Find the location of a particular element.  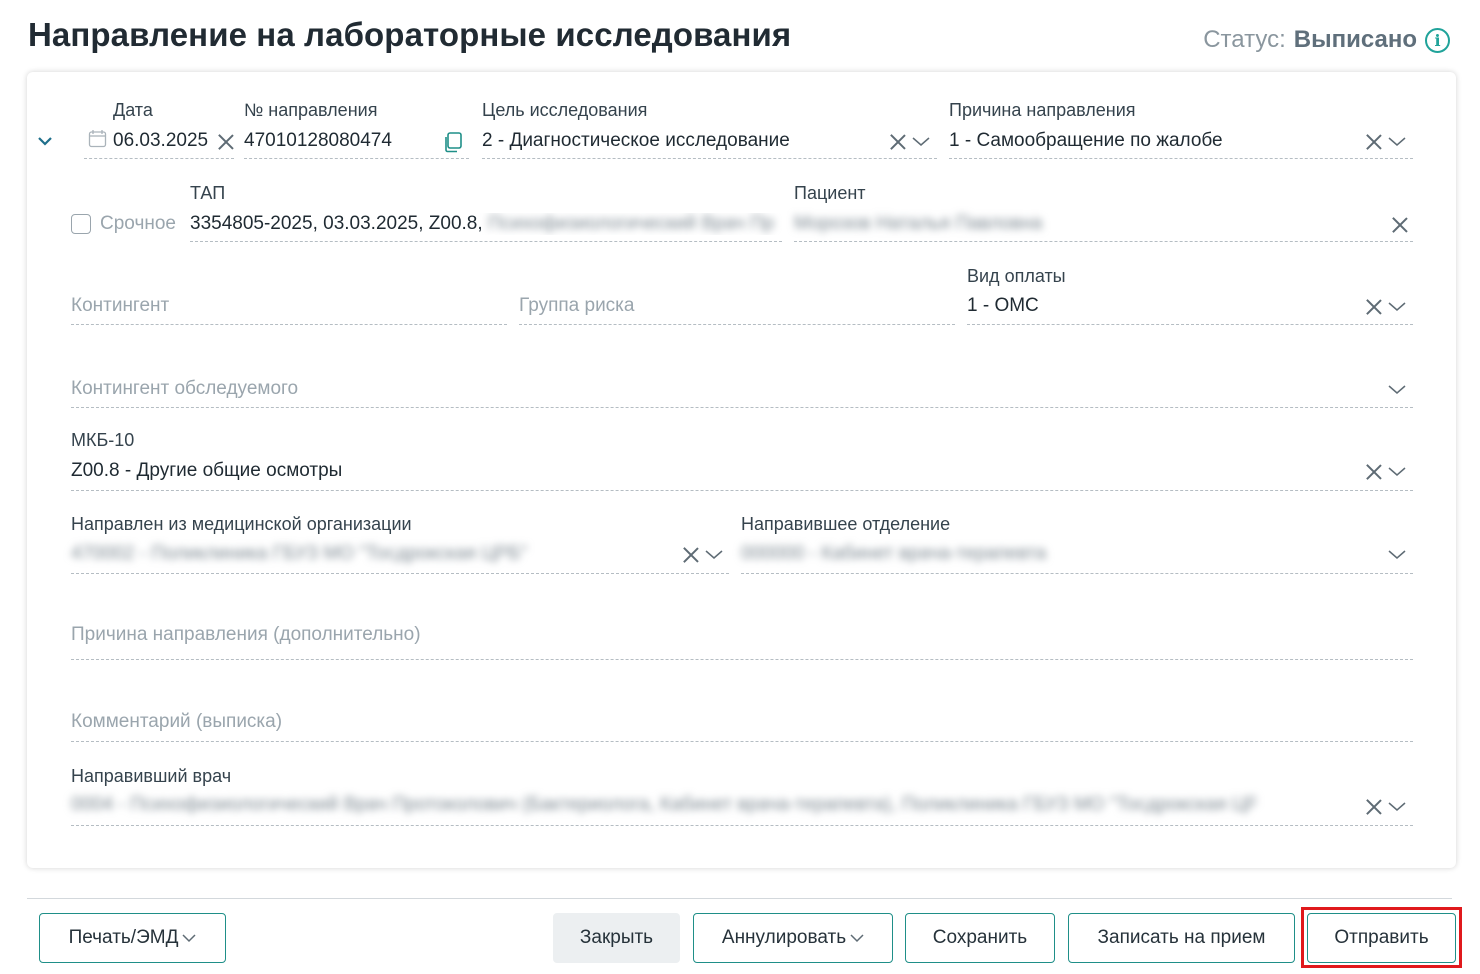

examinee-contingent-field: Контингент обследуемого is located at coordinates (742, 380).